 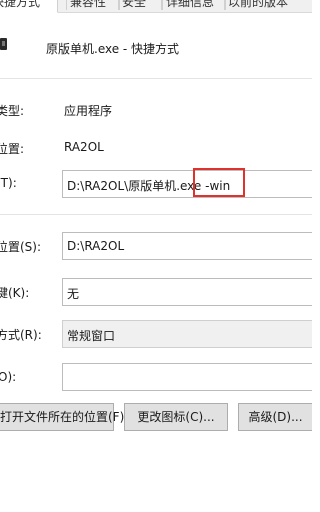 I want to click on file-icon, so click(x=3, y=44).